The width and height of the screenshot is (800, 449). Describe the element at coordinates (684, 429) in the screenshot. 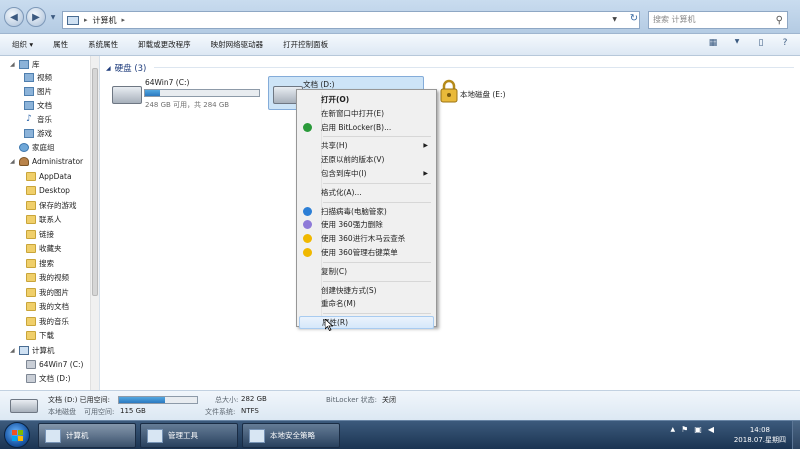

I see `action-center-flag-icon: ⚑` at that location.